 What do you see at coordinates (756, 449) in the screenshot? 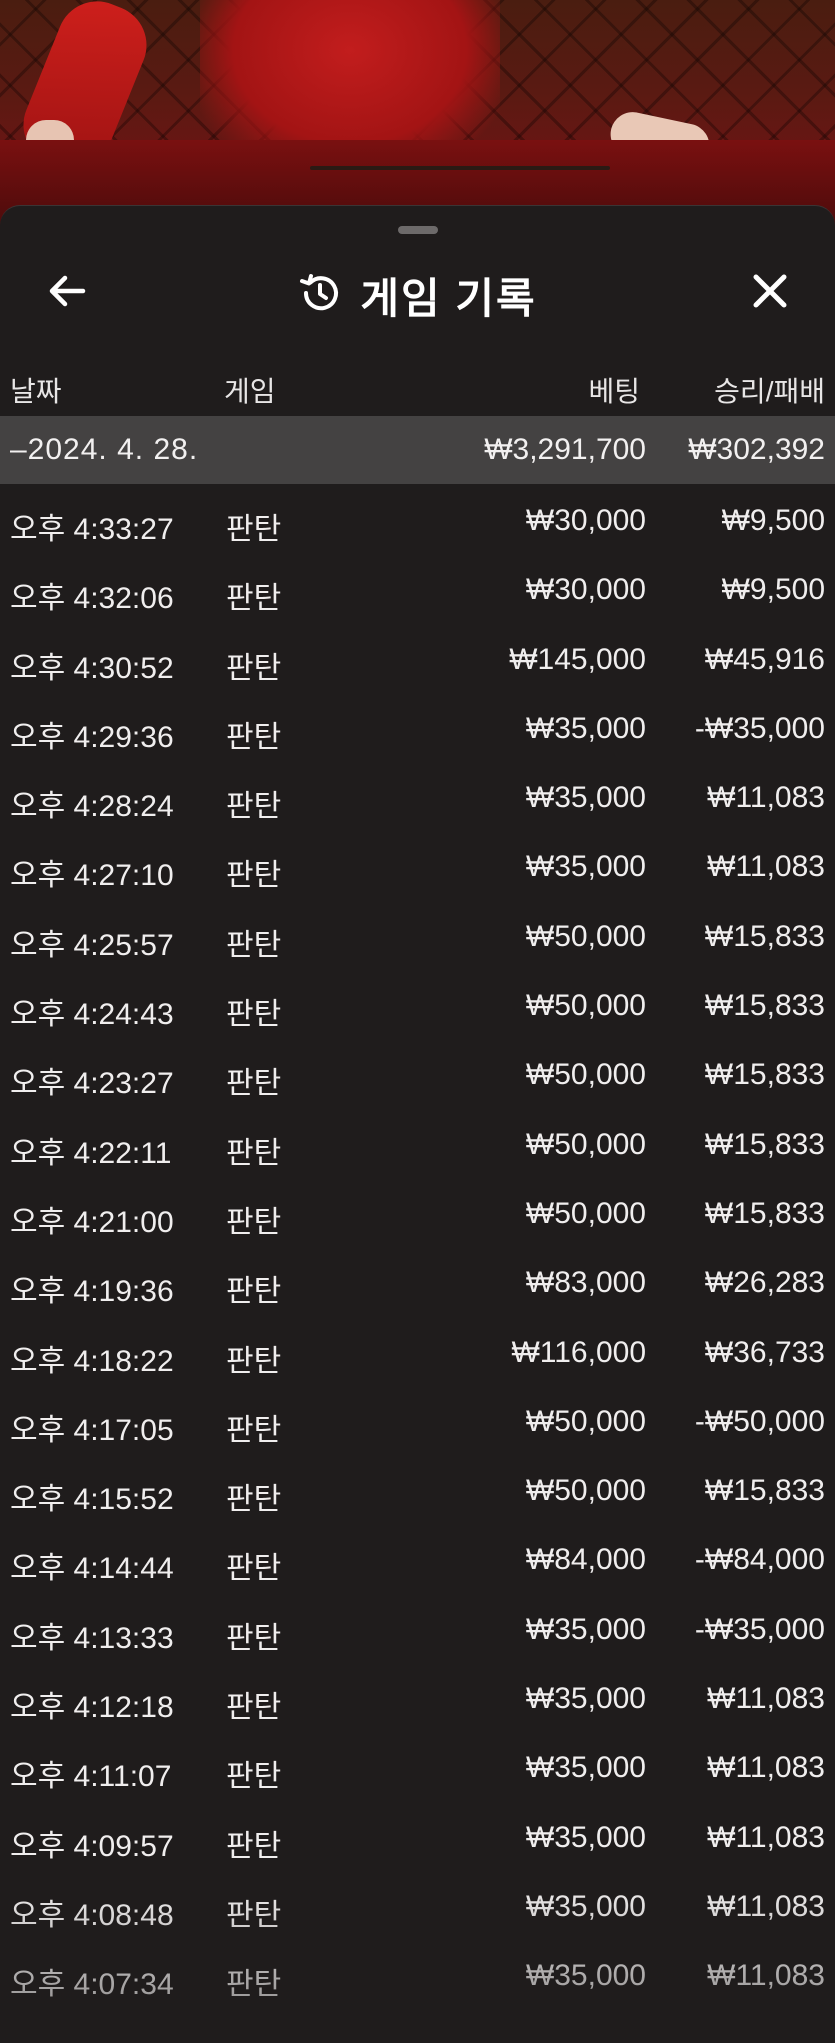
I see `date-group-total-result: ₩302,392` at bounding box center [756, 449].